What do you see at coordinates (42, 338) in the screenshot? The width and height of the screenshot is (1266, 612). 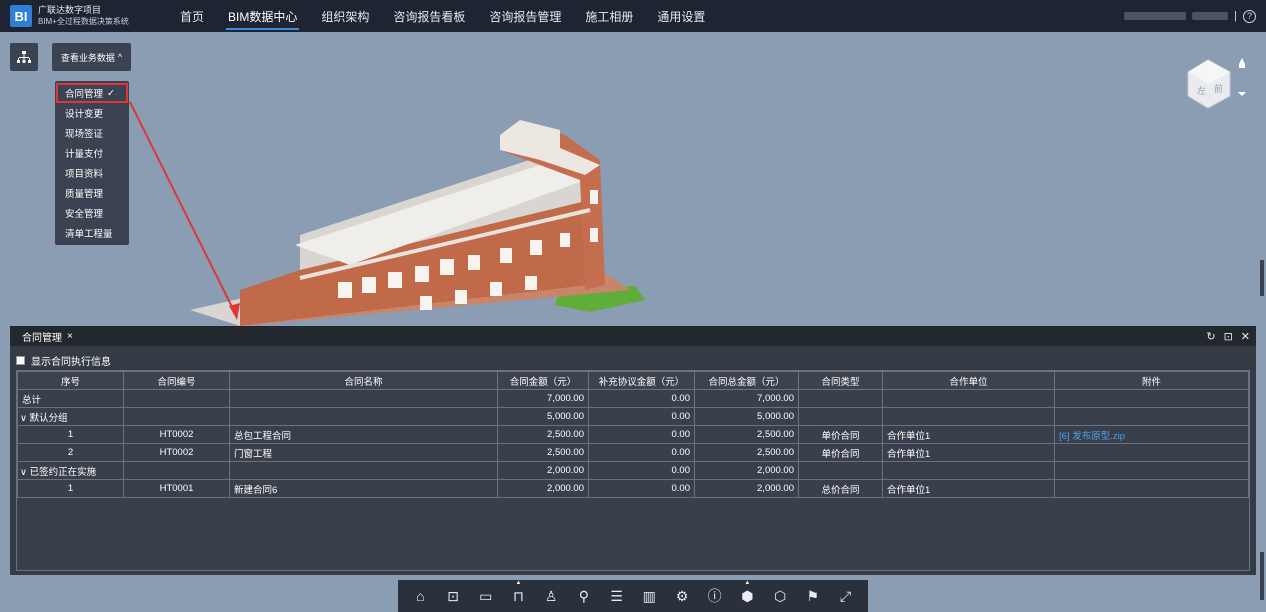 I see `tab-label: 合同管理` at bounding box center [42, 338].